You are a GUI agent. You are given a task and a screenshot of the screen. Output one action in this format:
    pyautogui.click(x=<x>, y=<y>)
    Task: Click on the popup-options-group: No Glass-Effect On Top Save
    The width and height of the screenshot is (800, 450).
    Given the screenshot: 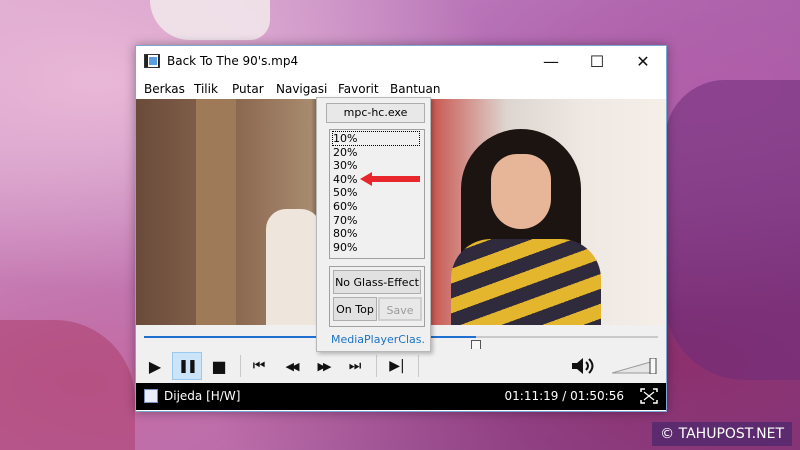 What is the action you would take?
    pyautogui.click(x=377, y=296)
    